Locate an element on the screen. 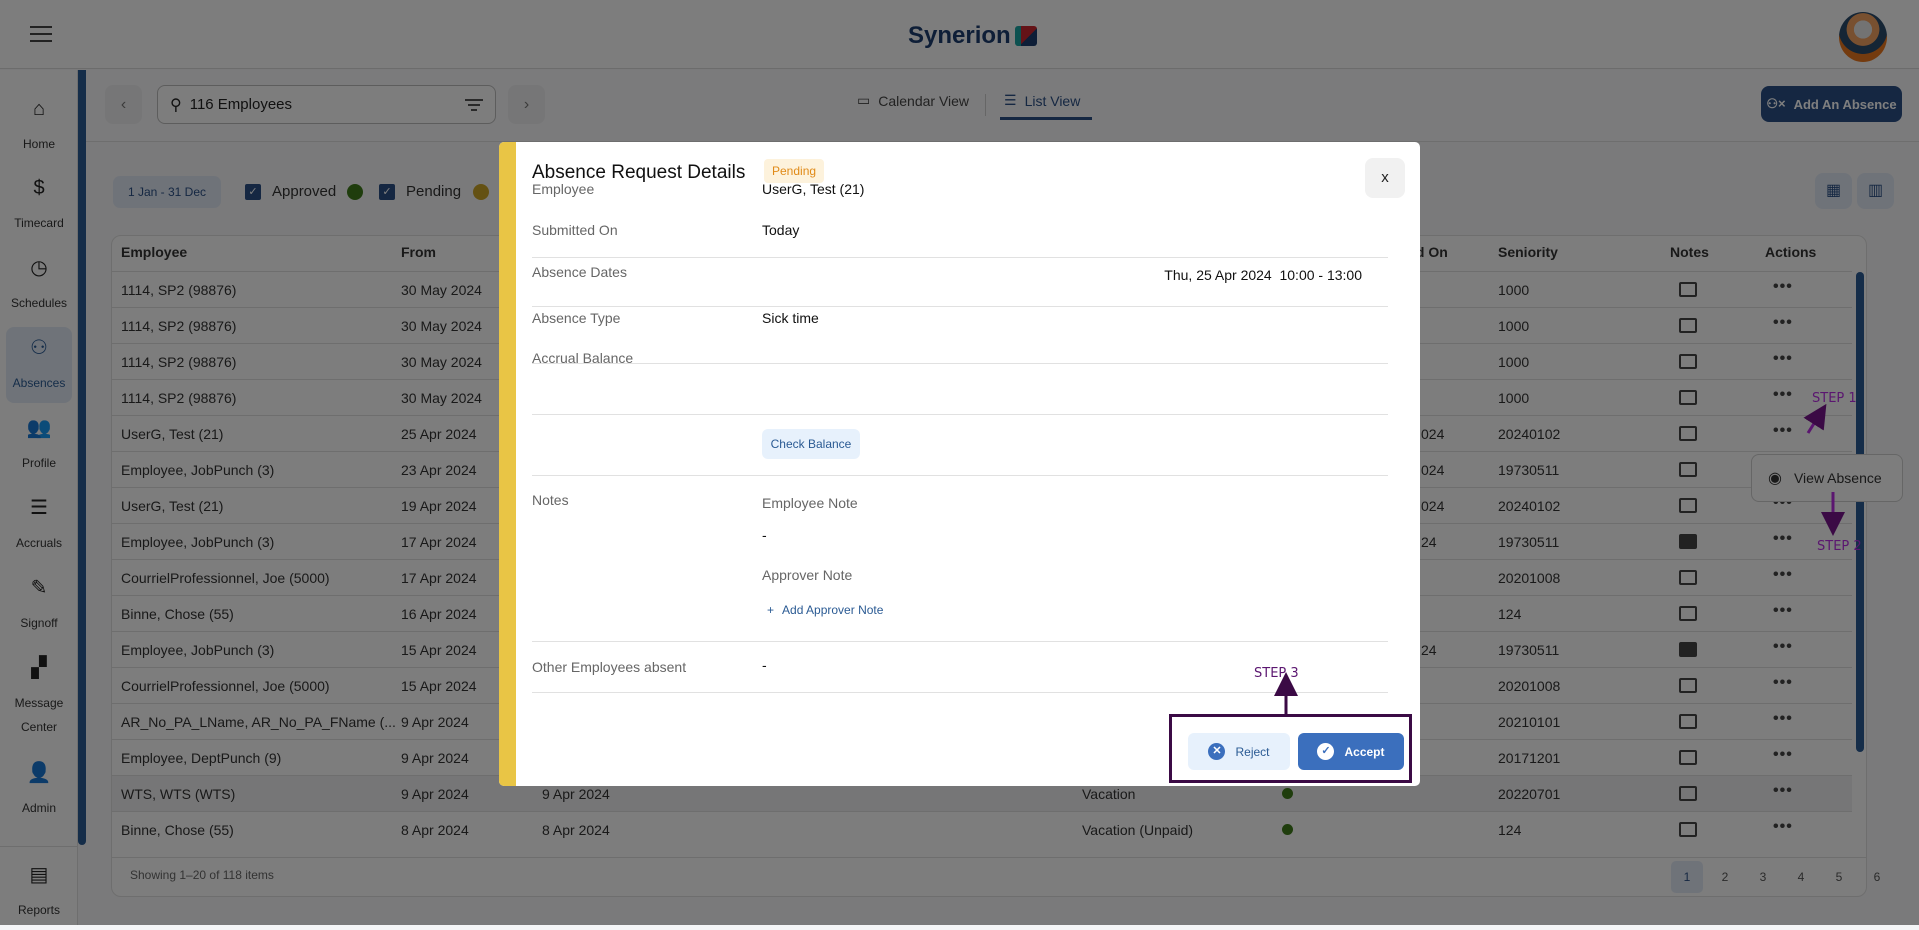 This screenshot has height=930, width=1919. step2-label: STEP 2 is located at coordinates (1839, 546).